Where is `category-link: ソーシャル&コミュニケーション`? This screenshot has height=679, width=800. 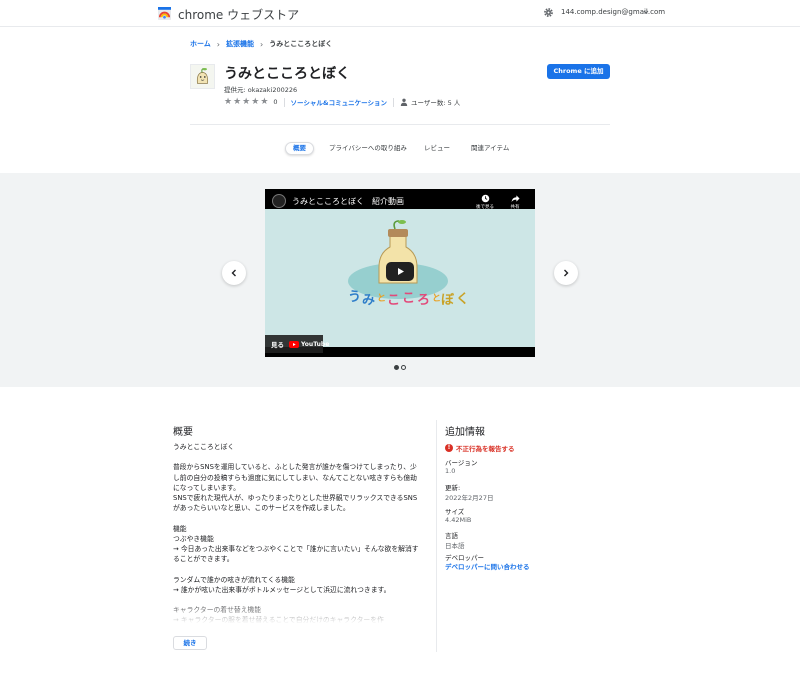 category-link: ソーシャル&コミュニケーション is located at coordinates (339, 102).